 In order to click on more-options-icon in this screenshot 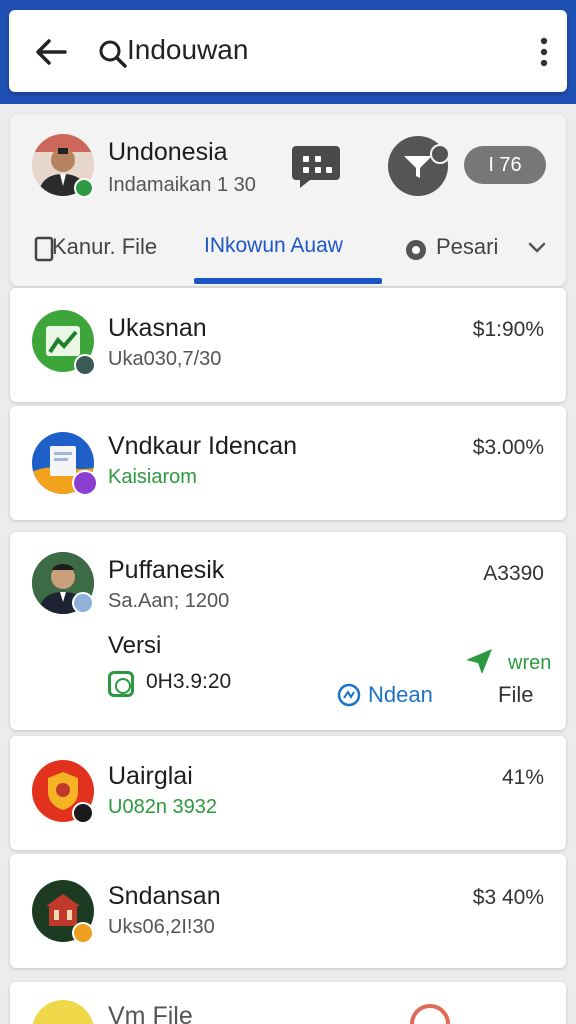, I will do `click(544, 52)`.